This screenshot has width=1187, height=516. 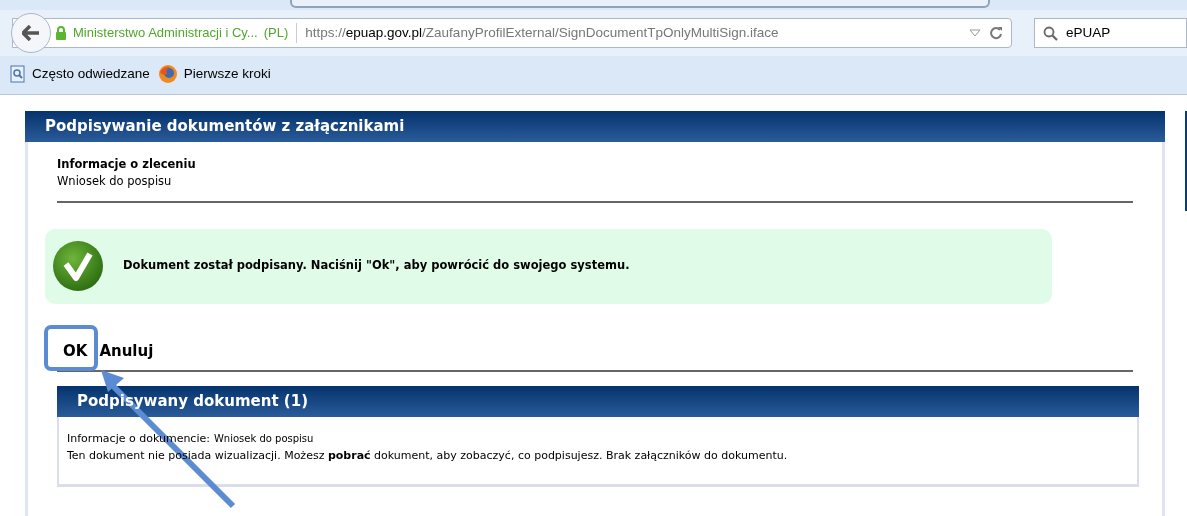 I want to click on bookmark-link: Pierwsze kroki, so click(x=227, y=74).